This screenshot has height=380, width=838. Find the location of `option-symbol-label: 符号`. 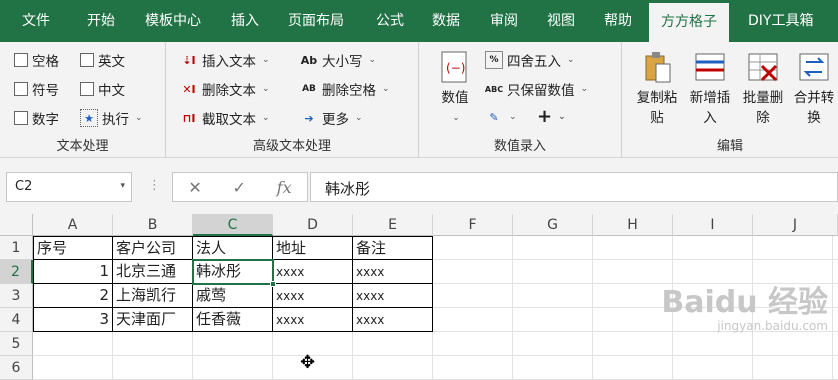

option-symbol-label: 符号 is located at coordinates (45, 91).